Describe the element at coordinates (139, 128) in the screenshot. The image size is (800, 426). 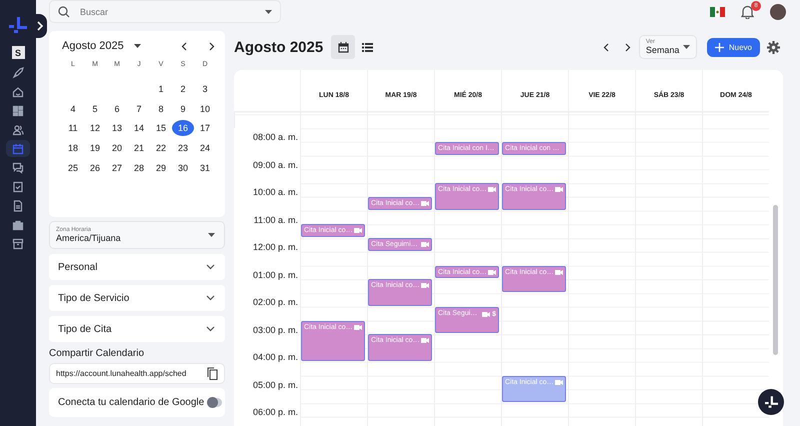
I see `day-cell: 14` at that location.